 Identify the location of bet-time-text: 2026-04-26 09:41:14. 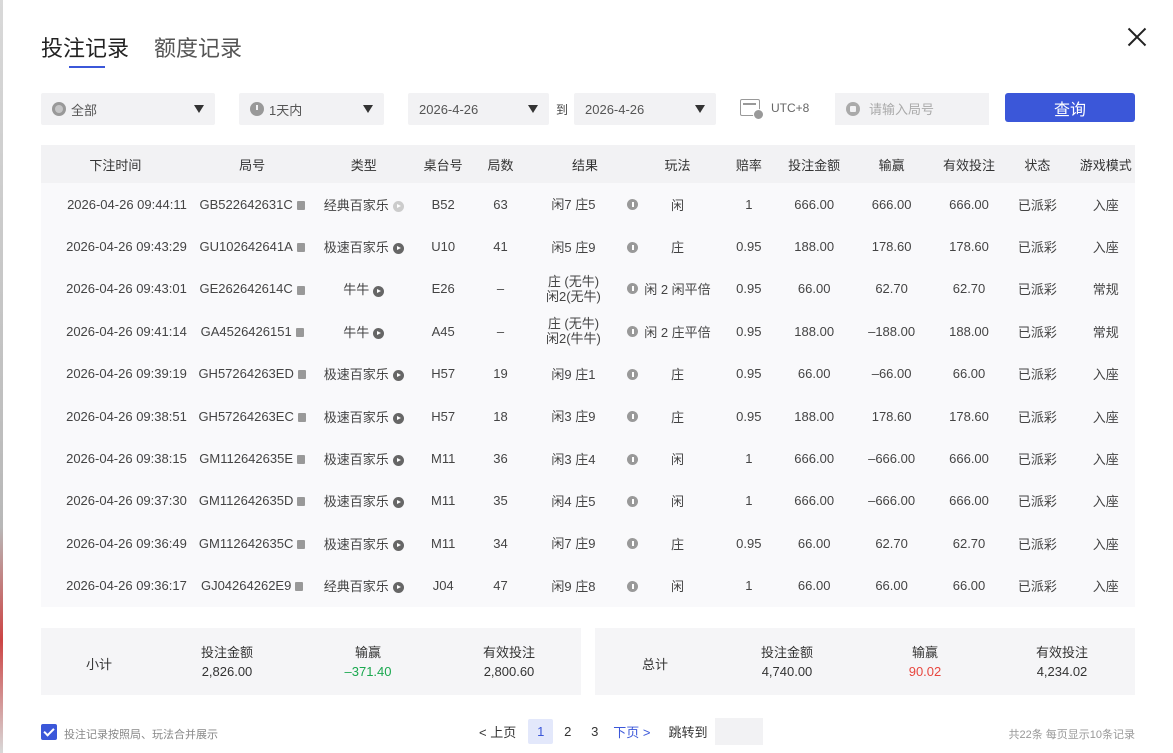
(126, 331).